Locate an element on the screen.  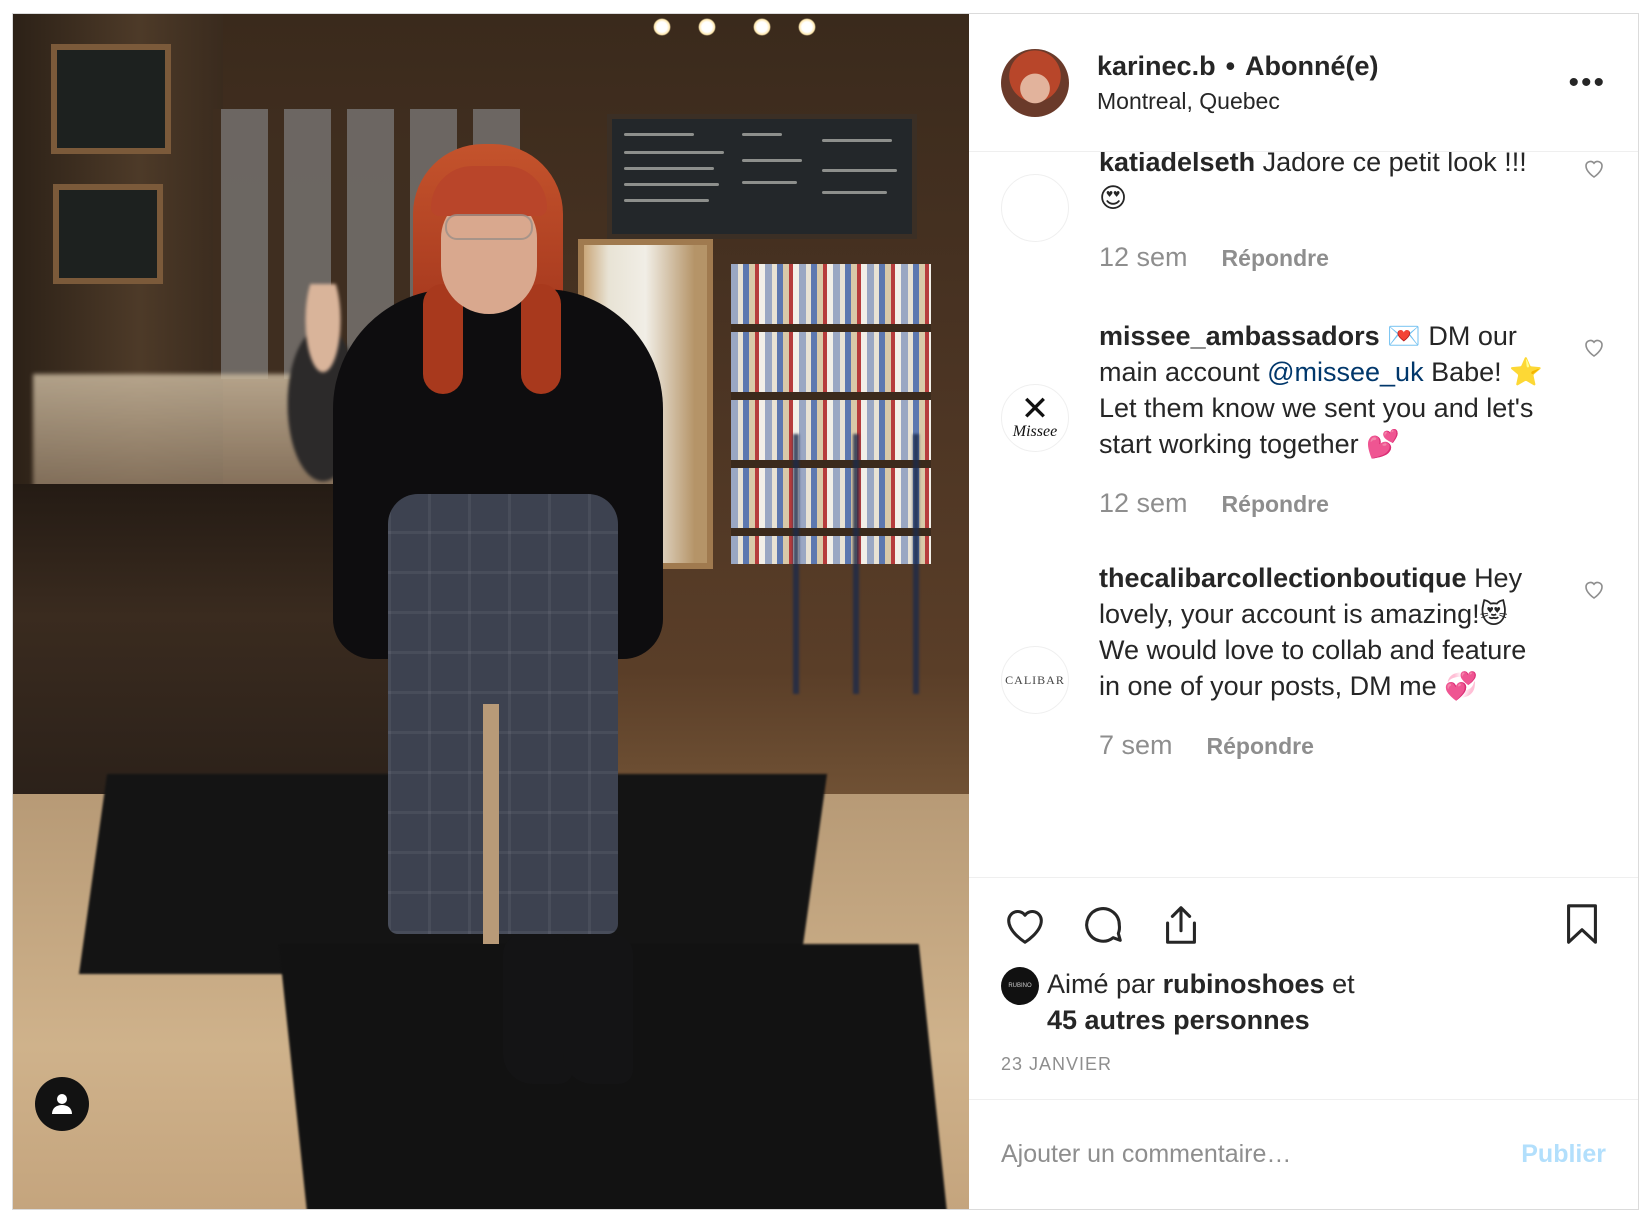
liker-username: rubinoshoes is located at coordinates (1244, 984).